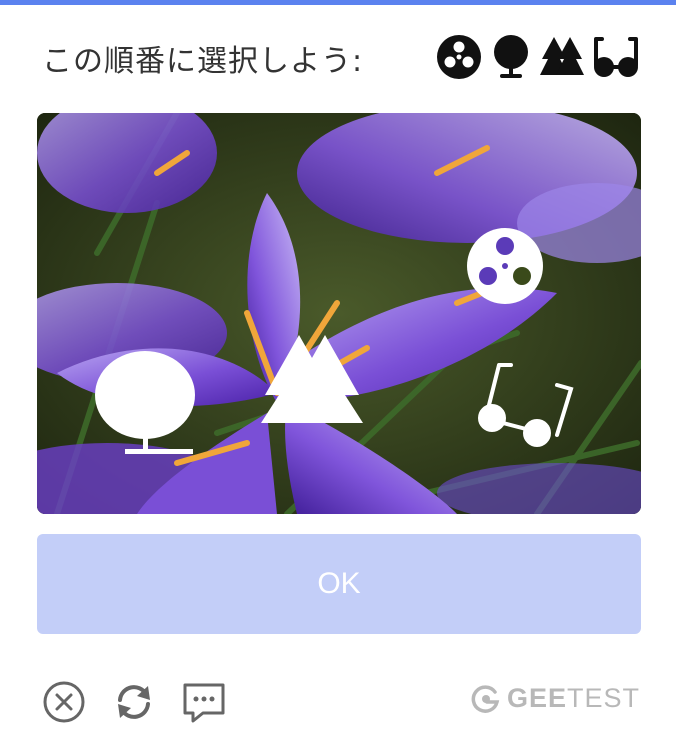 This screenshot has height=754, width=676. Describe the element at coordinates (338, 2) in the screenshot. I see `top-accent-bar` at that location.